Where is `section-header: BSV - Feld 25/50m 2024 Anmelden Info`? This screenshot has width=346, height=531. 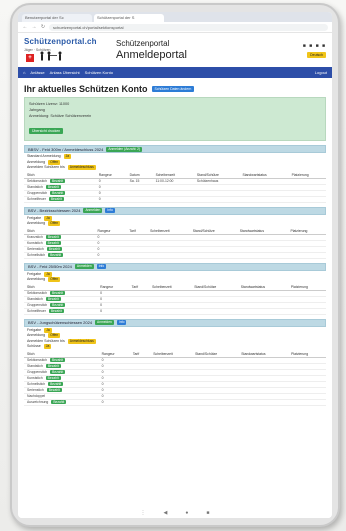
section-header: BSV - Feld 25/50m 2024 Anmelden Info is located at coordinates (175, 266).